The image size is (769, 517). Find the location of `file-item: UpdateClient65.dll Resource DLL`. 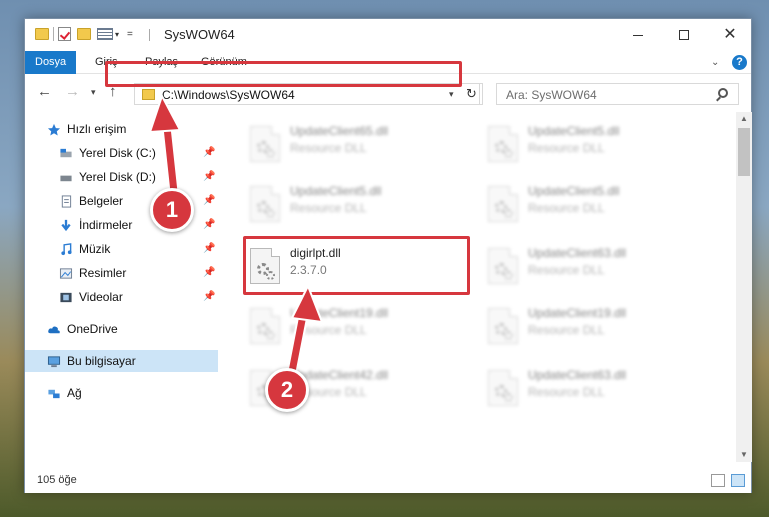

file-item: UpdateClient65.dll Resource DLL is located at coordinates (348, 146).